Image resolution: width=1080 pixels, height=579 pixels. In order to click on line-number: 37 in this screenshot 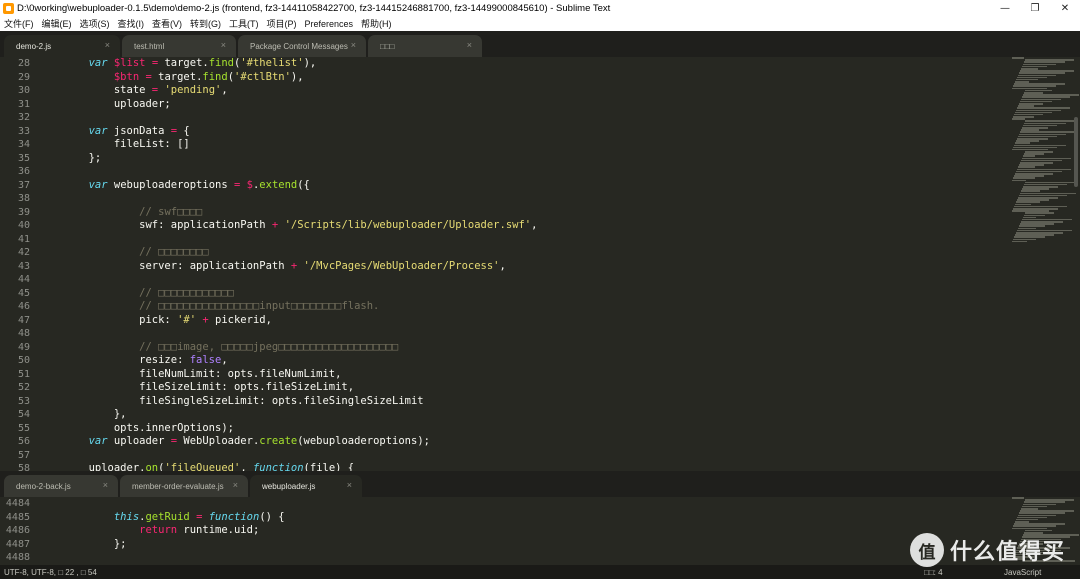, I will do `click(23, 185)`.